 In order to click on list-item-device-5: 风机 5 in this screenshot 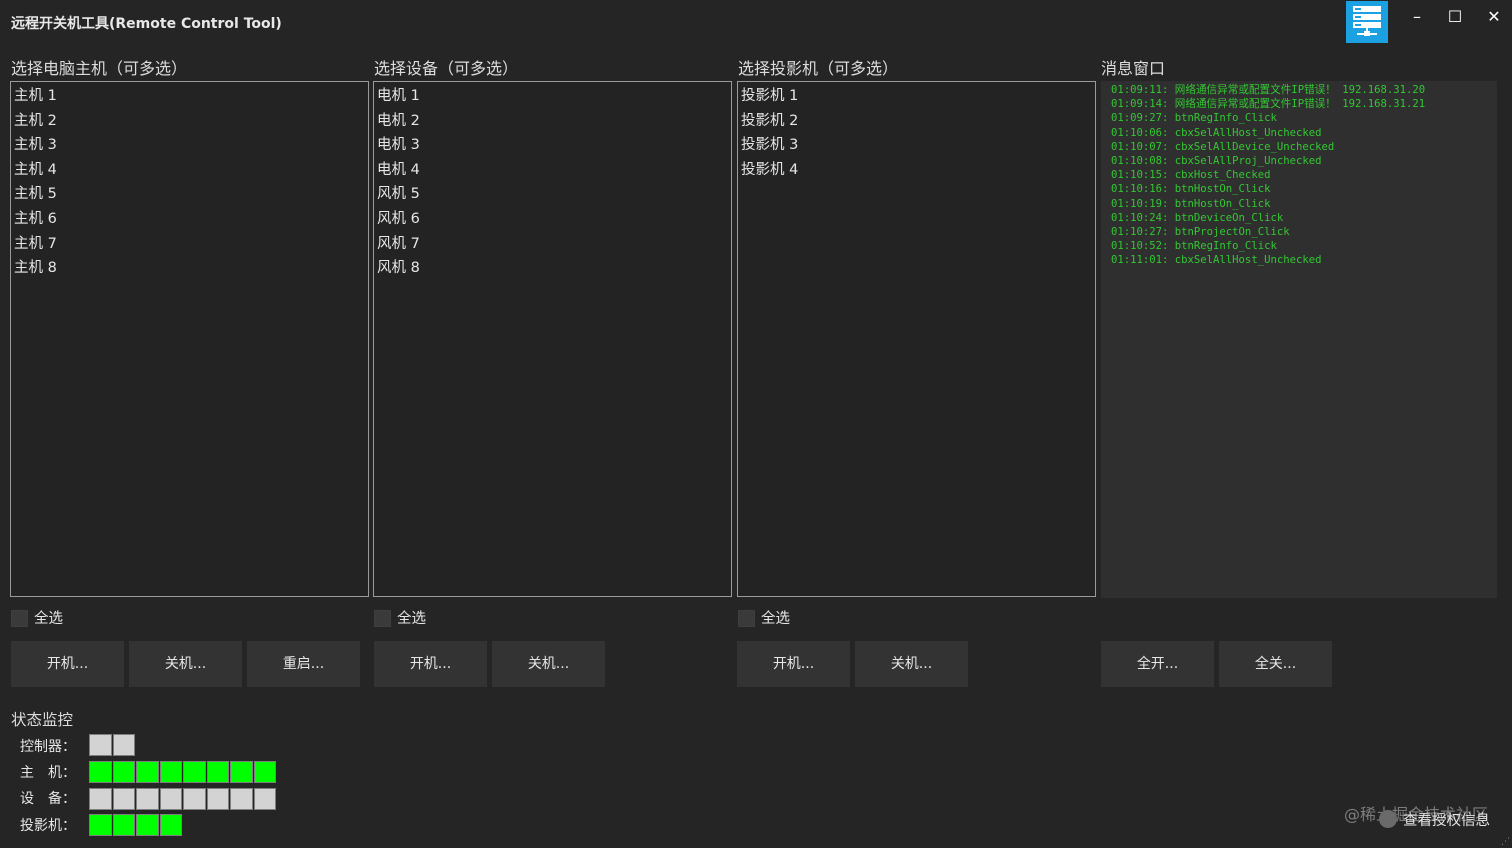, I will do `click(552, 194)`.